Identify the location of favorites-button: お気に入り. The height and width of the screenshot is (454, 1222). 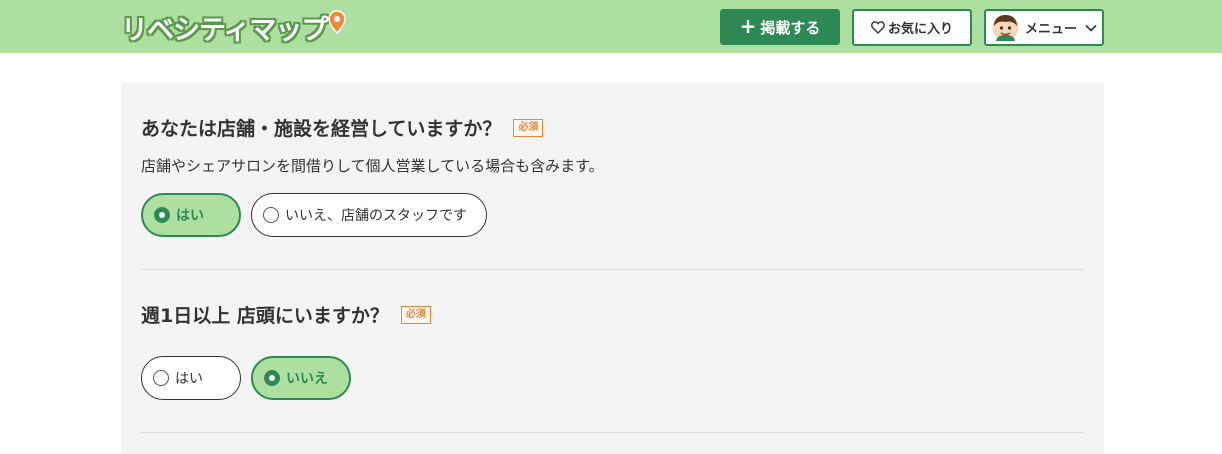
(912, 27).